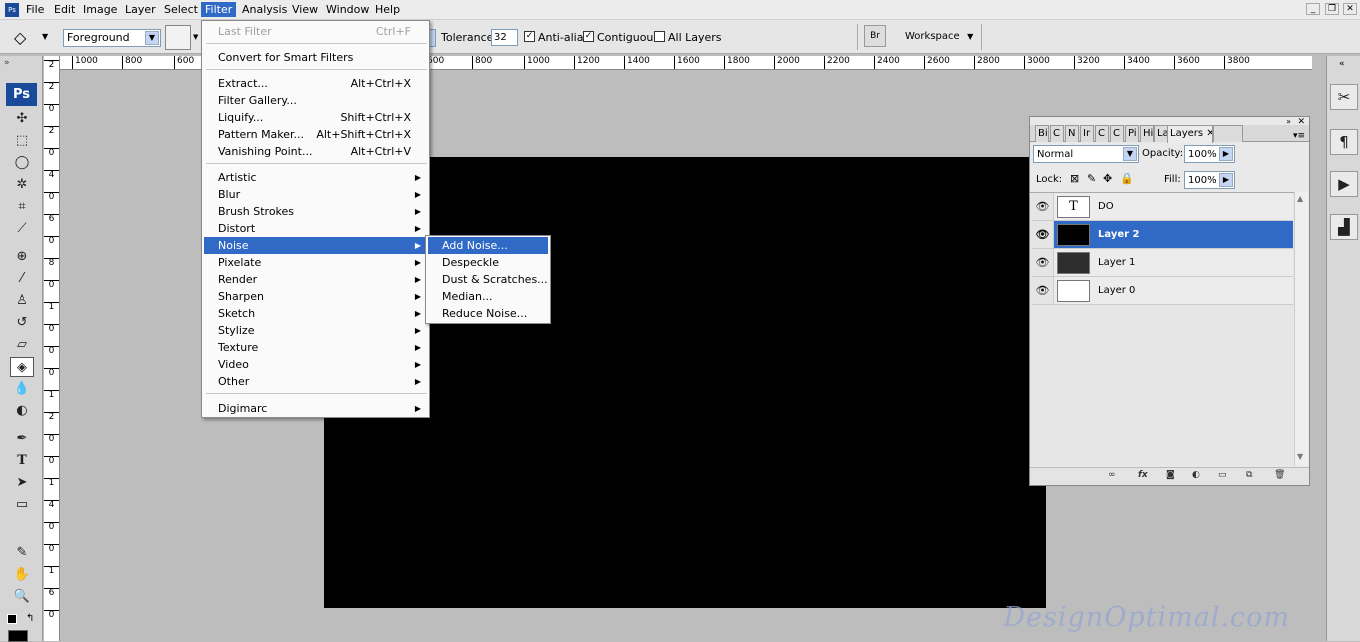 The image size is (1360, 642). What do you see at coordinates (20, 37) in the screenshot?
I see `paint-bucket-icon: ◇` at bounding box center [20, 37].